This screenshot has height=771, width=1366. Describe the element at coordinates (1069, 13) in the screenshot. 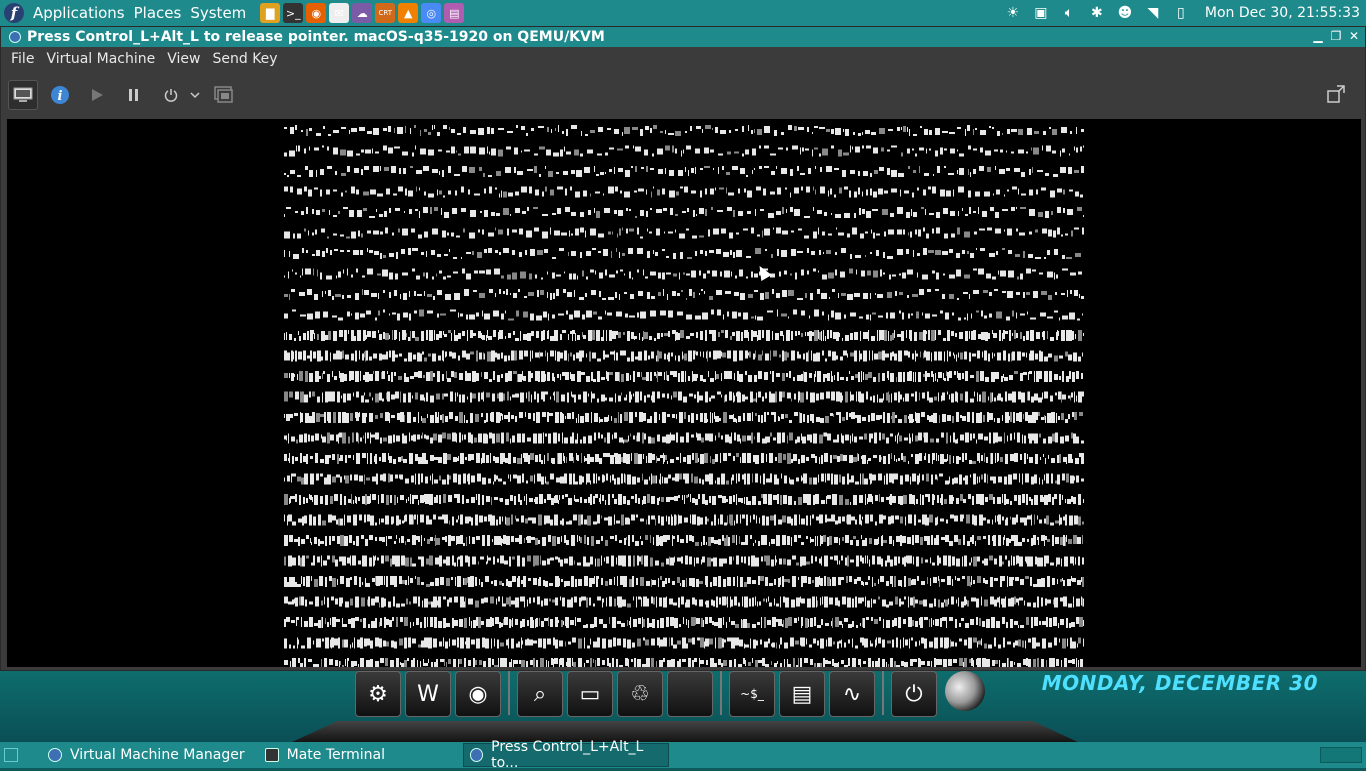

I see `volume-icon: 🔈︎` at that location.